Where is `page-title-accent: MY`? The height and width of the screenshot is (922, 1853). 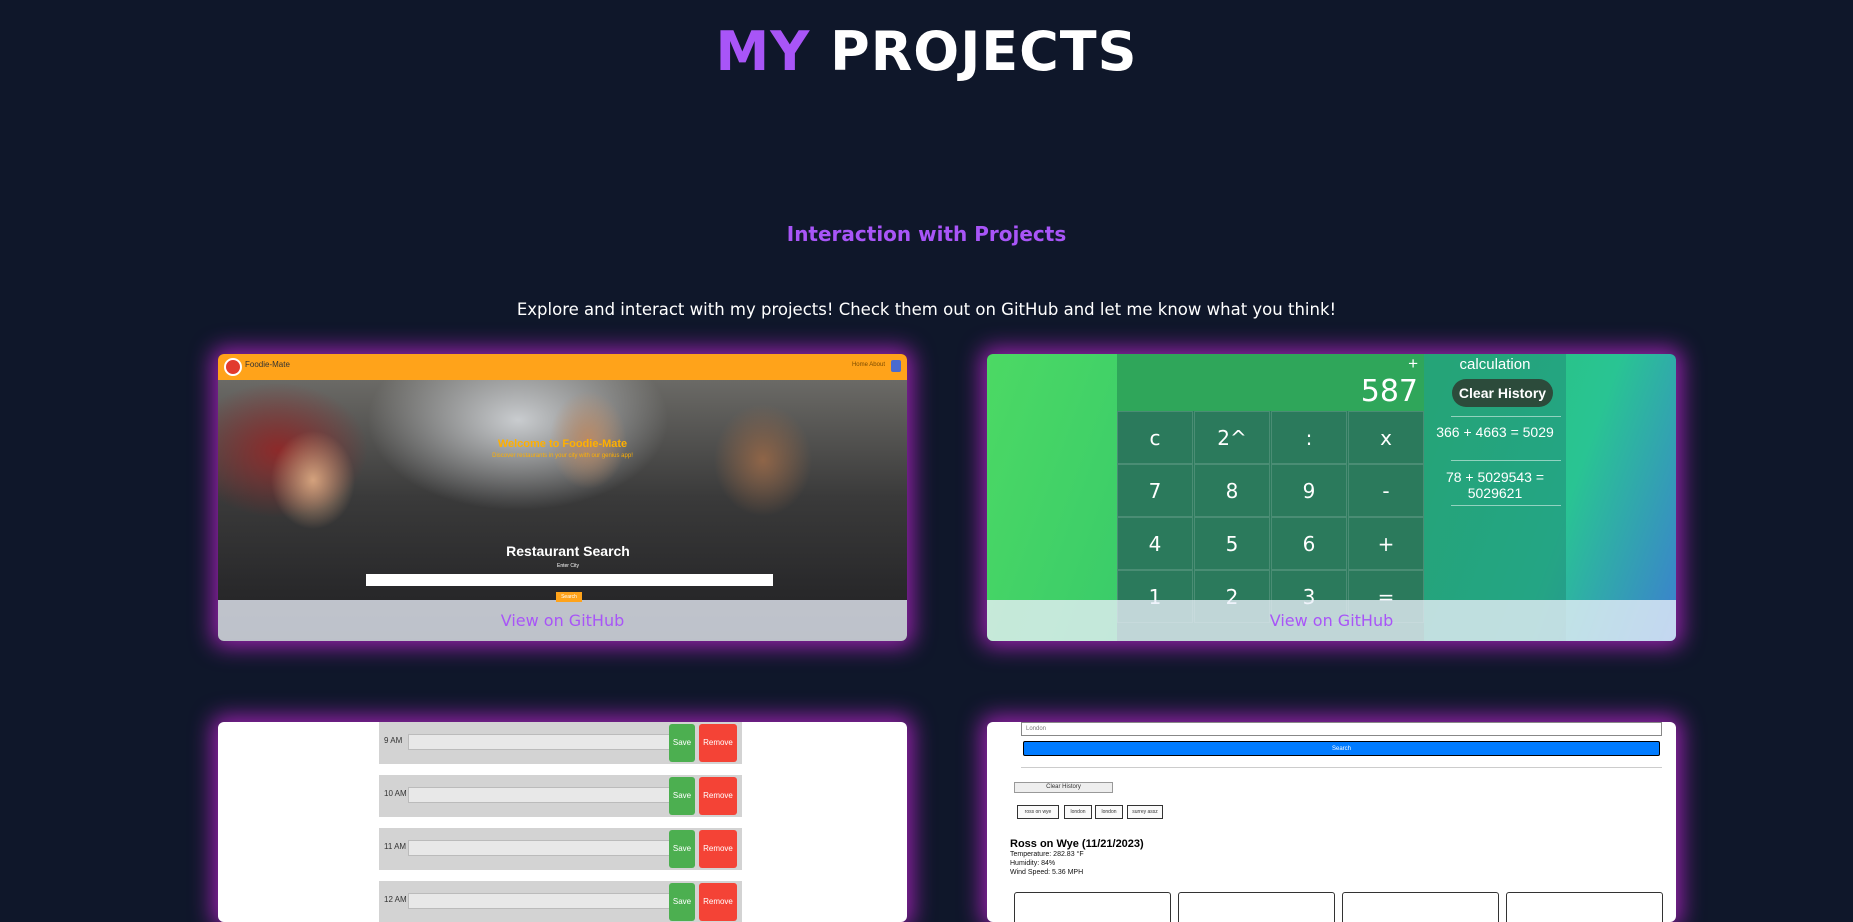 page-title-accent: MY is located at coordinates (763, 51).